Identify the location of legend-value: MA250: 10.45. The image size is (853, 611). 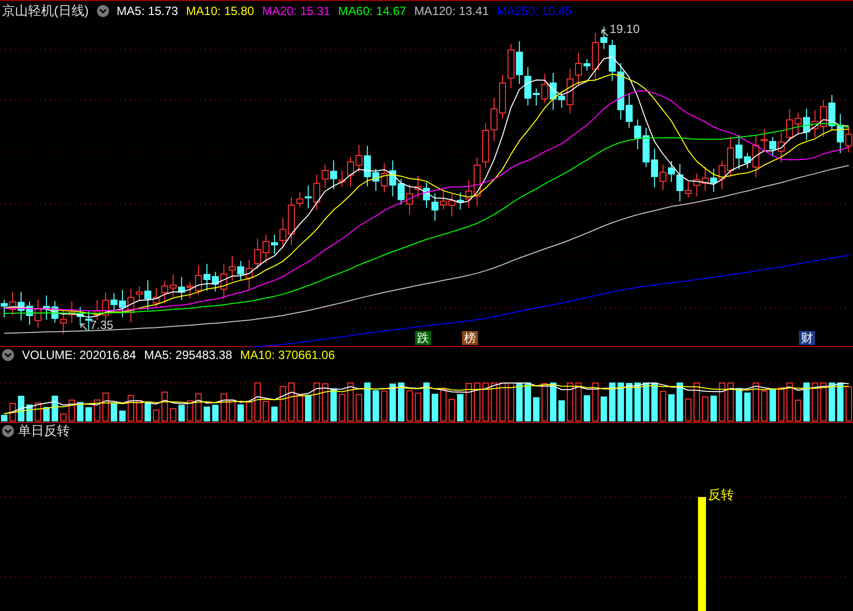
(534, 11).